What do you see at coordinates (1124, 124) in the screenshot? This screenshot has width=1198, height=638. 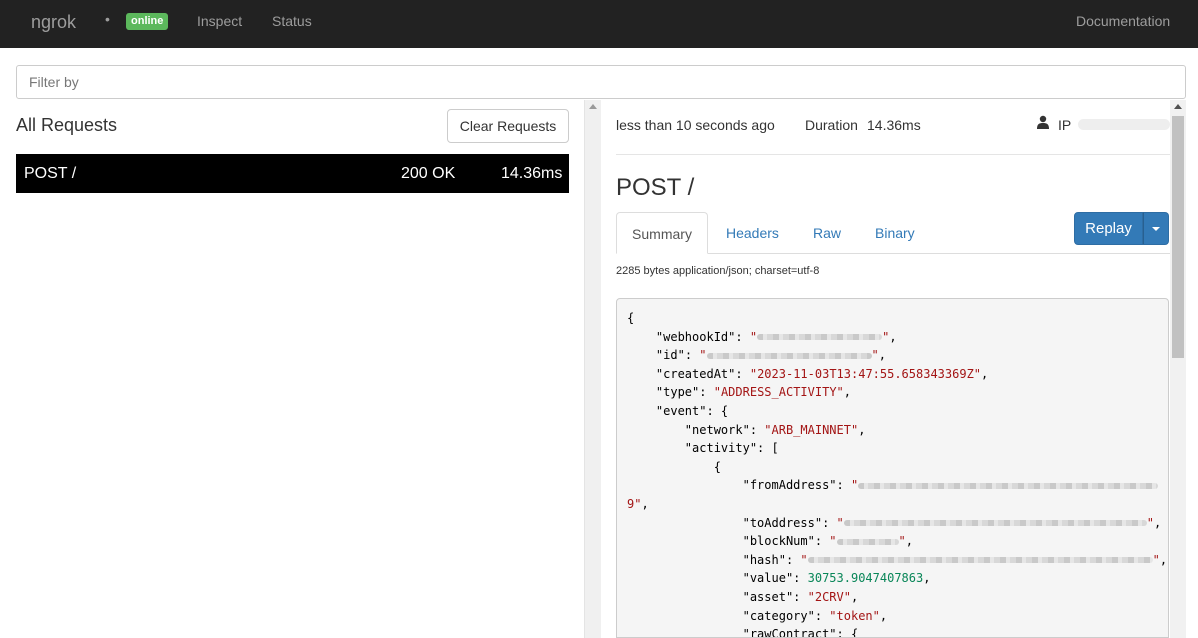 I see `ip-value-redacted` at bounding box center [1124, 124].